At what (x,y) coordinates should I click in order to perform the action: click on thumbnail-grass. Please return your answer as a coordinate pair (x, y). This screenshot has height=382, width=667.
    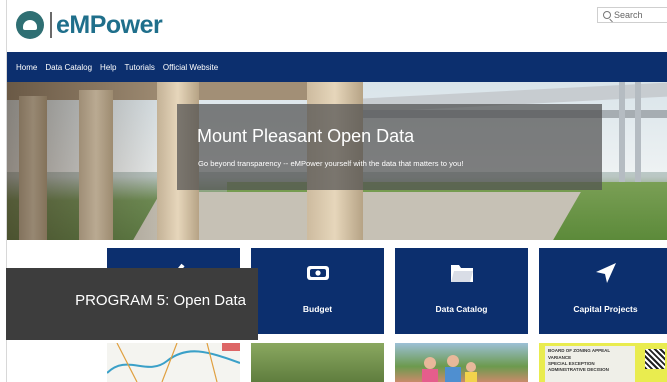
    Looking at the image, I should click on (317, 362).